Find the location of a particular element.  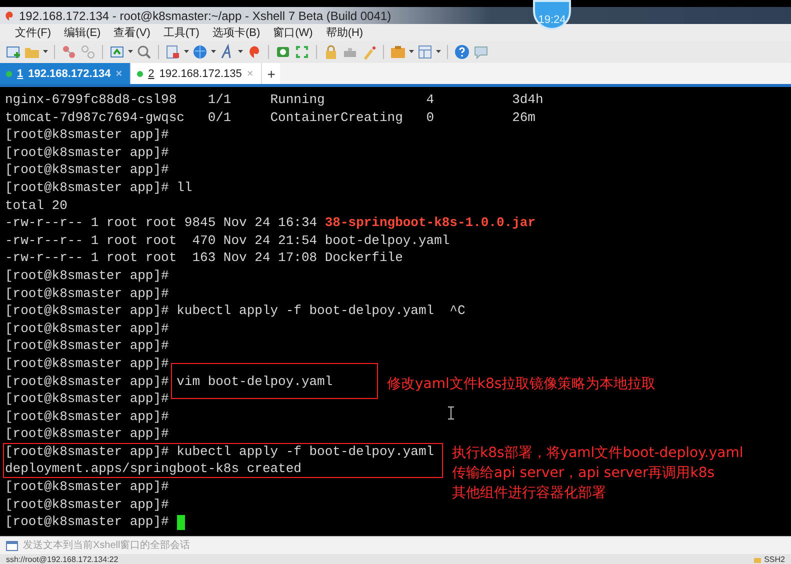

session-tab: 2 192.168.172.135 × is located at coordinates (196, 73).